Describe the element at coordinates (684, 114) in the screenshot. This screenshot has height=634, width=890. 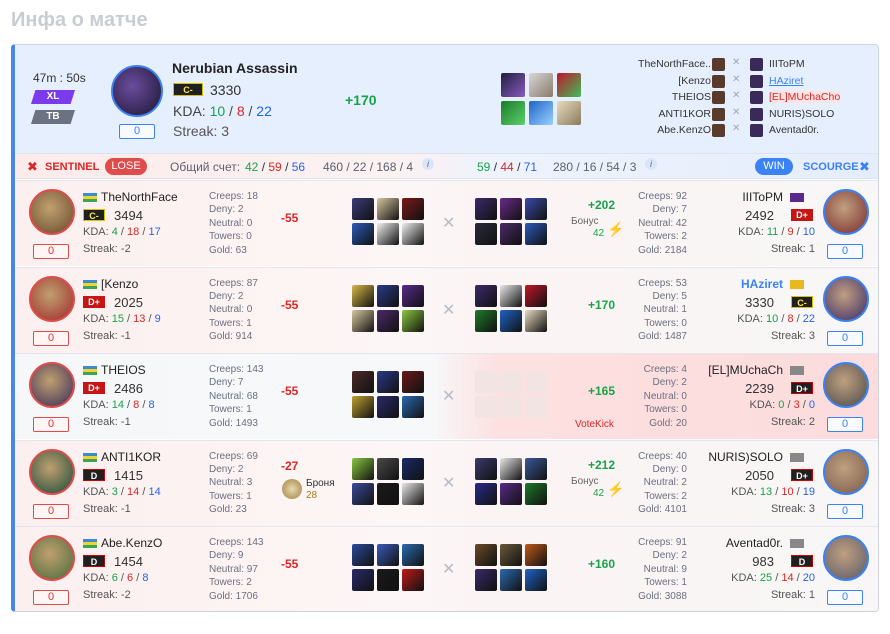
I see `sentinel-player-name: ANTI1KOR` at that location.